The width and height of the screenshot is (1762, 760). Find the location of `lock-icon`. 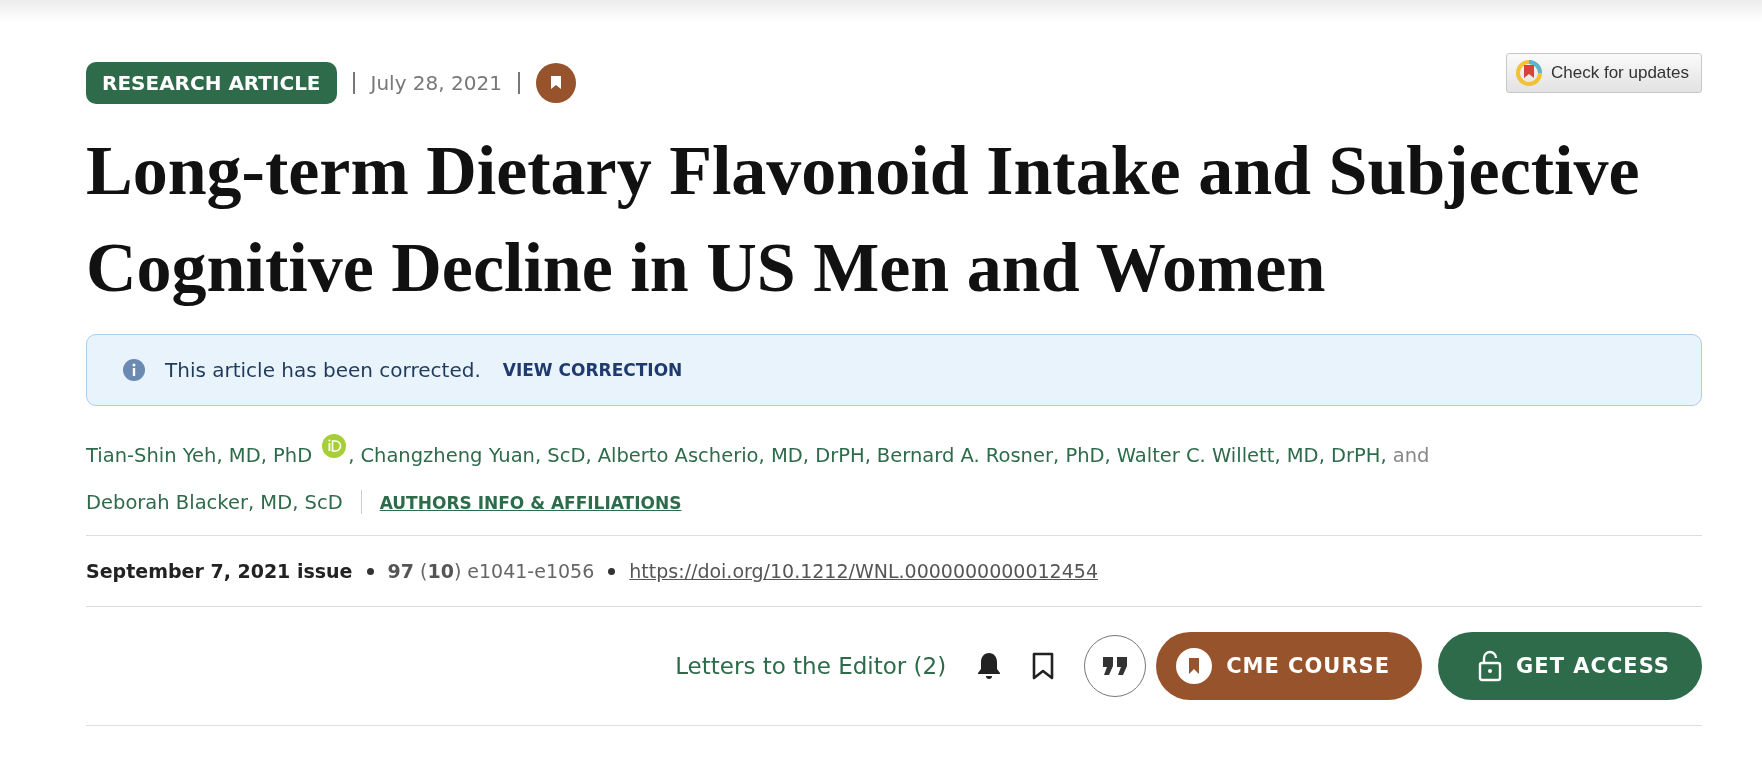

lock-icon is located at coordinates (1490, 666).